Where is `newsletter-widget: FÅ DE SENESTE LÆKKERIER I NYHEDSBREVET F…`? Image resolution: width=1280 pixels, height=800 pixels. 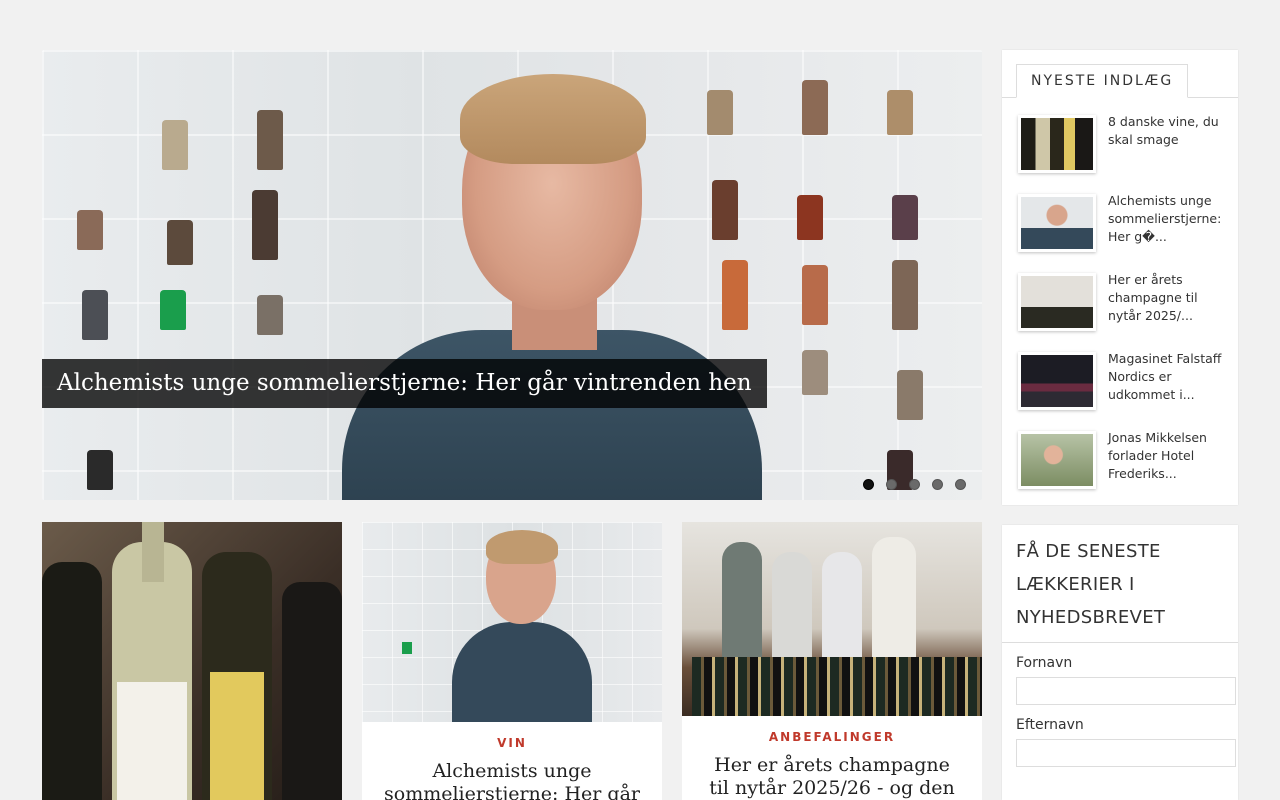 newsletter-widget: FÅ DE SENESTE LÆKKERIER I NYHEDSBREVET F… is located at coordinates (1120, 662).